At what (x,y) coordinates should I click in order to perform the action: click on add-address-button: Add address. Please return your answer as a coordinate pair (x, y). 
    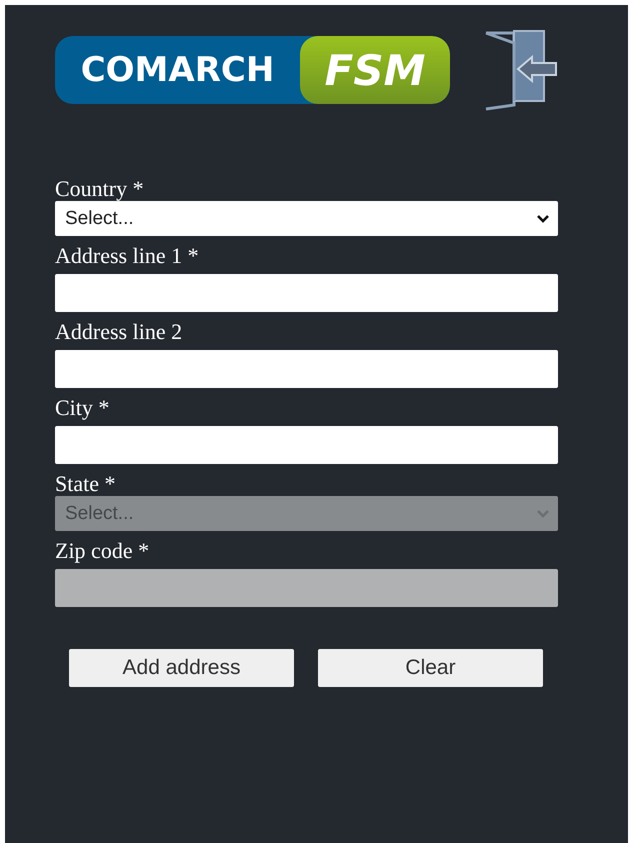
    Looking at the image, I should click on (181, 668).